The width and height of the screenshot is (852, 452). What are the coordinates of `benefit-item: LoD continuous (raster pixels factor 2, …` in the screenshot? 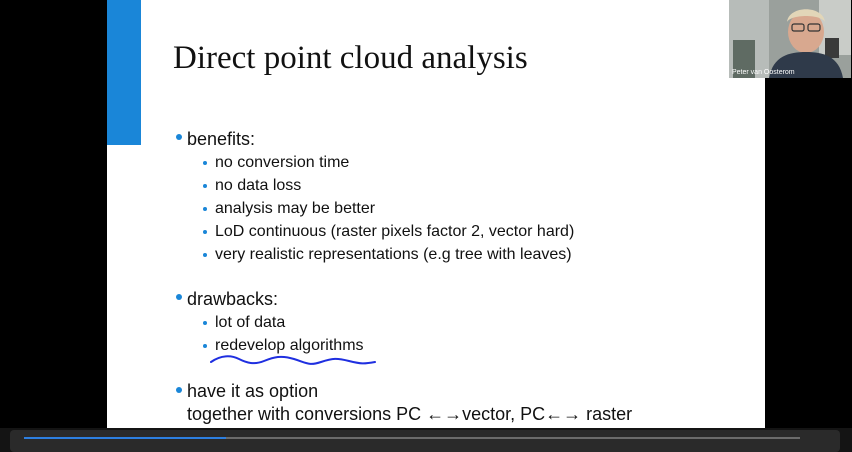 It's located at (395, 231).